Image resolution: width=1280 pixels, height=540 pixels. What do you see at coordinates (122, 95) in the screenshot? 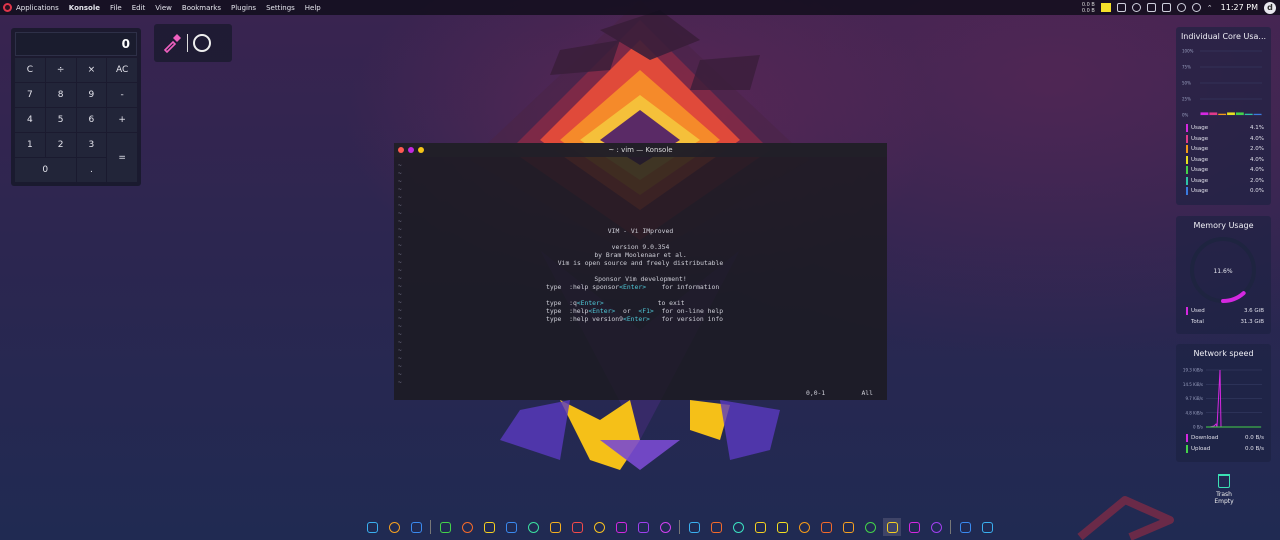
I see `key-minus: -` at bounding box center [122, 95].